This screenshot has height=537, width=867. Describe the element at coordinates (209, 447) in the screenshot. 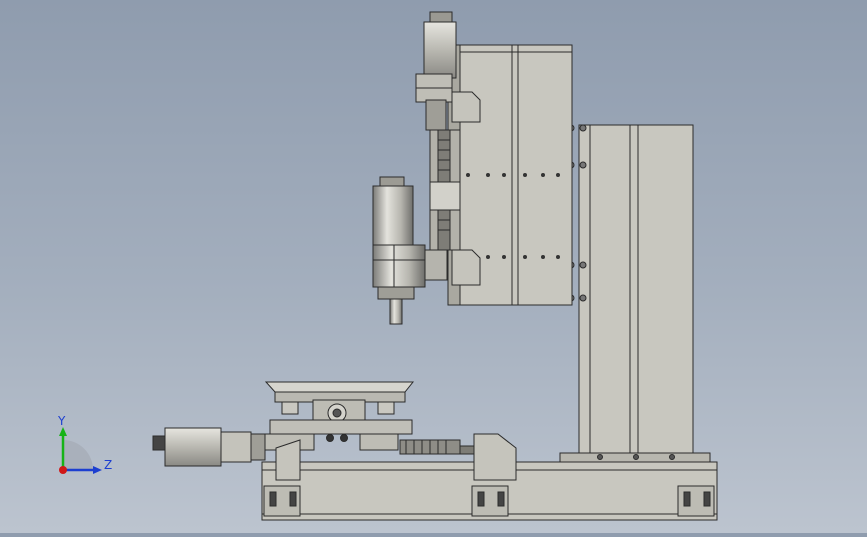

I see `x-axis-motor` at that location.